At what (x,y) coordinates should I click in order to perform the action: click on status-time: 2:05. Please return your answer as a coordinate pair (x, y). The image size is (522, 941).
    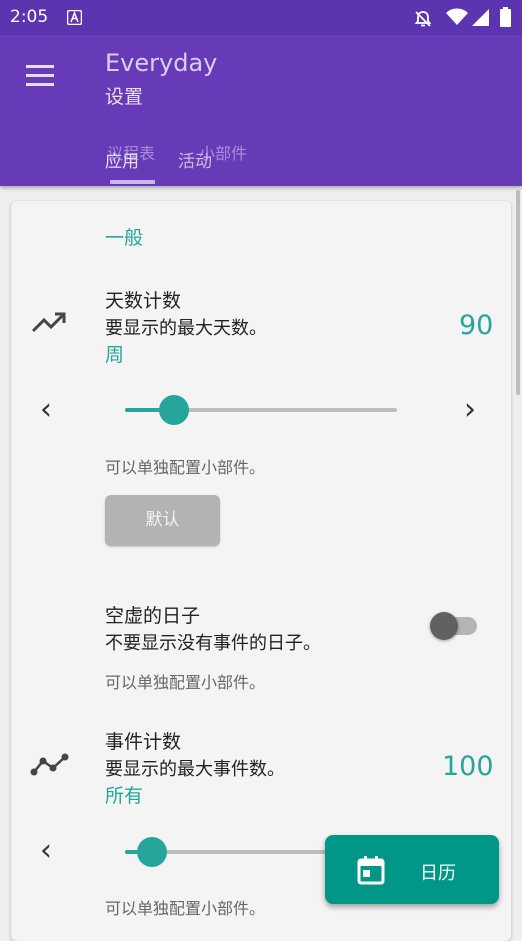
    Looking at the image, I should click on (29, 17).